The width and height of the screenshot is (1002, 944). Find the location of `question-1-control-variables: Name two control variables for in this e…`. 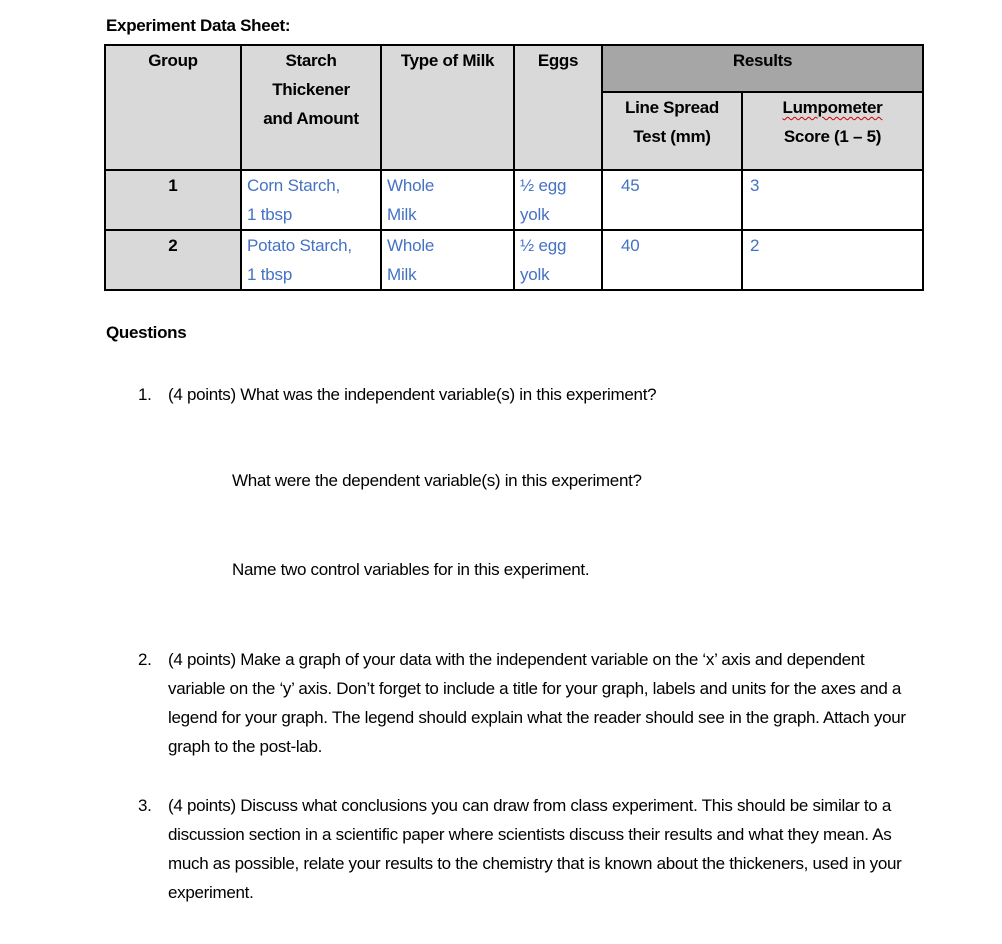

question-1-control-variables: Name two control variables for in this e… is located at coordinates (411, 569).